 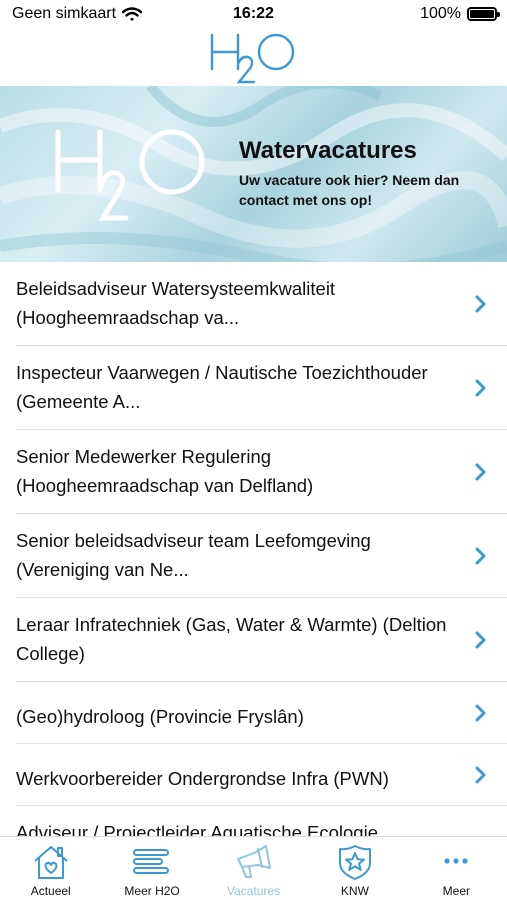 I want to click on more-dots-icon, so click(x=456, y=861).